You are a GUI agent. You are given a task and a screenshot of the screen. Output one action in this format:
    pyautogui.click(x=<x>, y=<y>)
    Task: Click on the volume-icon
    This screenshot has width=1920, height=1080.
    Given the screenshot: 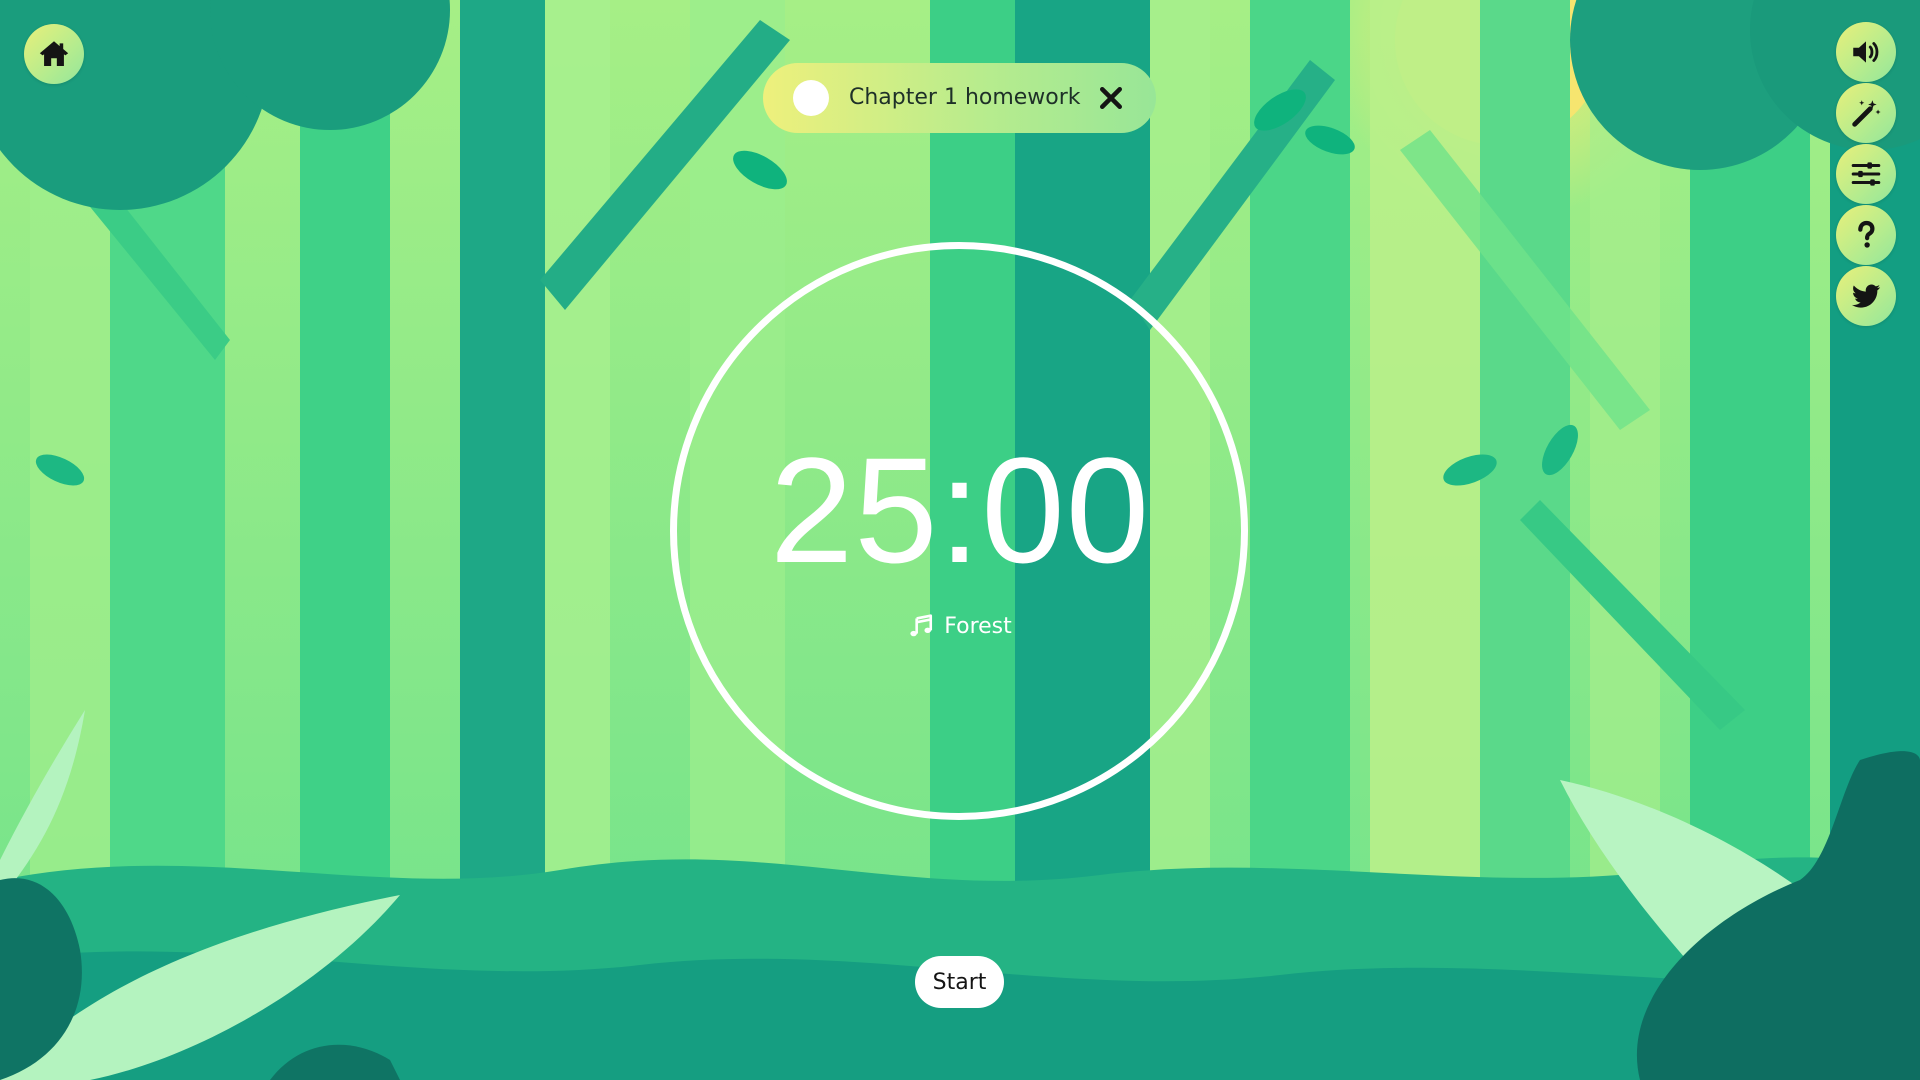 What is the action you would take?
    pyautogui.click(x=1866, y=52)
    